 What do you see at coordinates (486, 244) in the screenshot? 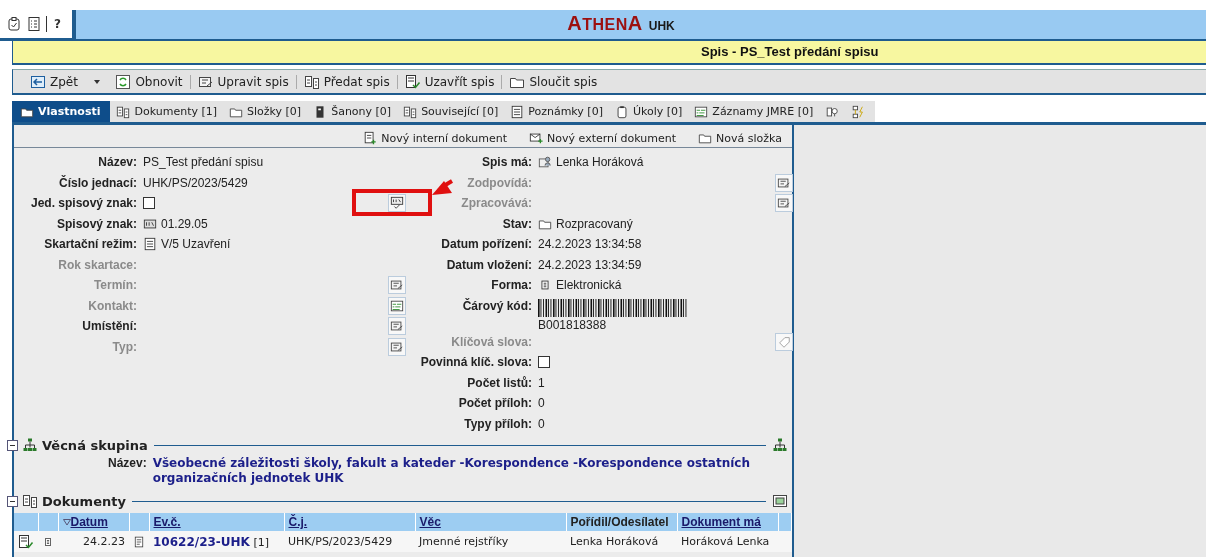
I see `field-label: Datum pořízení:` at bounding box center [486, 244].